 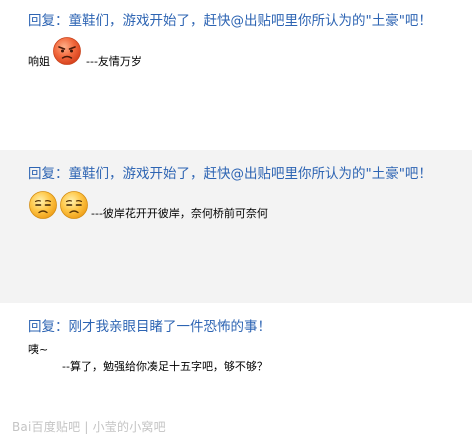 What do you see at coordinates (89, 427) in the screenshot?
I see `baidu-tieba-watermark: Bai百度贴吧 | 小莹的小窝吧` at bounding box center [89, 427].